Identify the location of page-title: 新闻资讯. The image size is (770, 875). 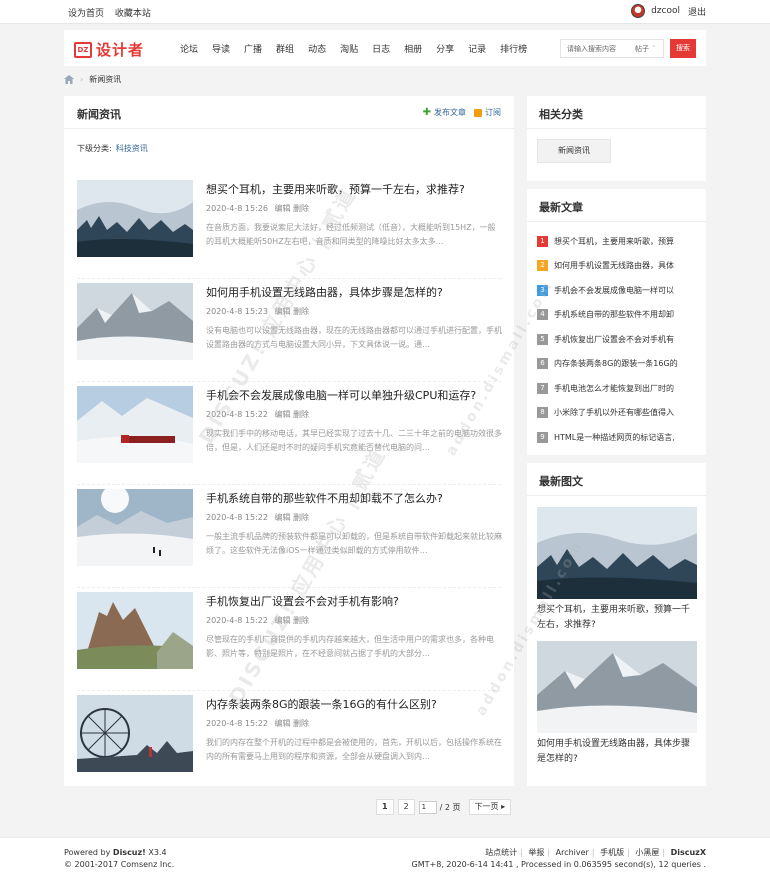
(99, 114).